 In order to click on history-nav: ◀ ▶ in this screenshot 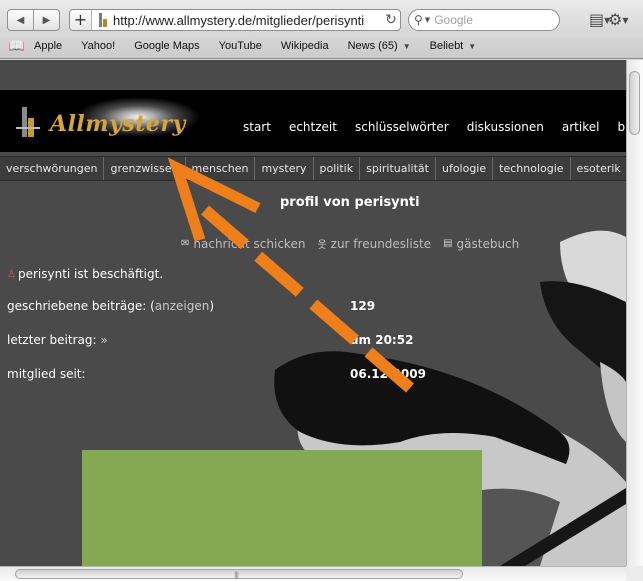, I will do `click(33, 20)`.